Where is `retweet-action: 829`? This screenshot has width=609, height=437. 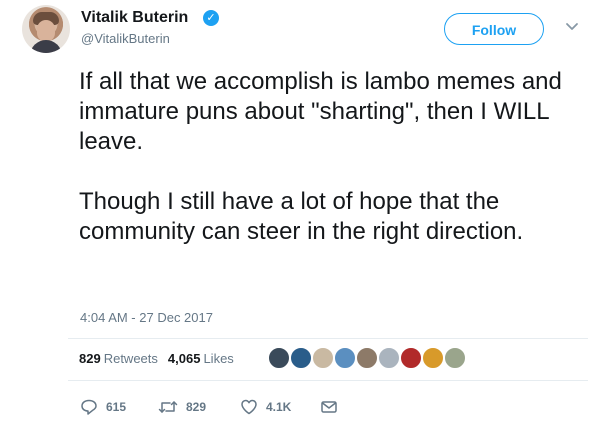
retweet-action: 829 is located at coordinates (199, 407).